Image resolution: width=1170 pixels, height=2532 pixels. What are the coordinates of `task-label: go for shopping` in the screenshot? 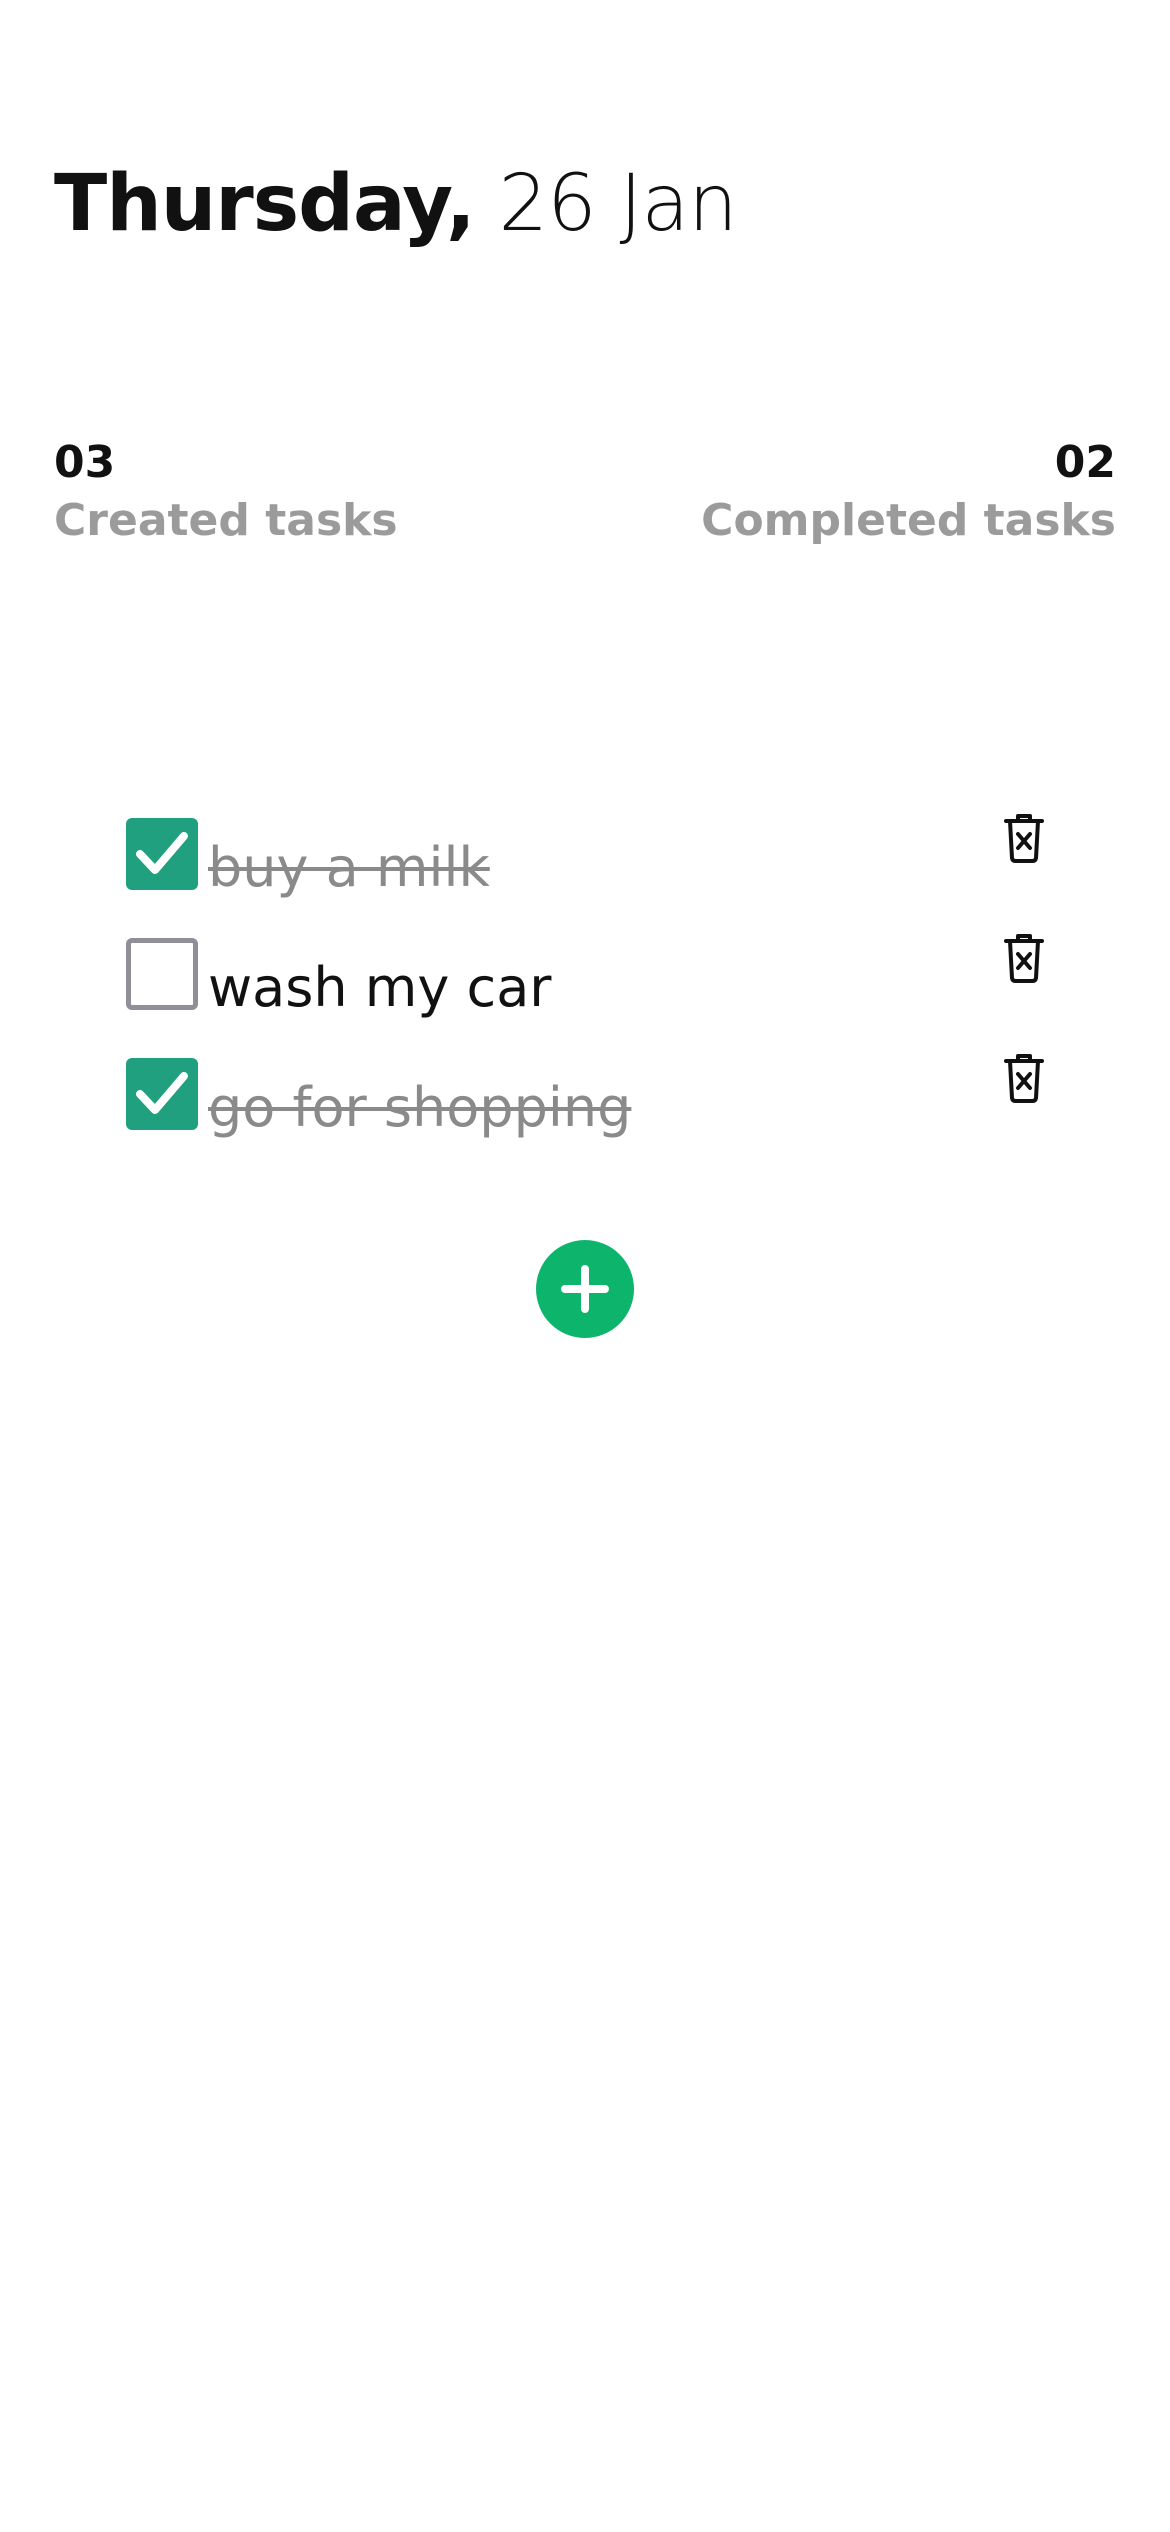 It's located at (420, 1107).